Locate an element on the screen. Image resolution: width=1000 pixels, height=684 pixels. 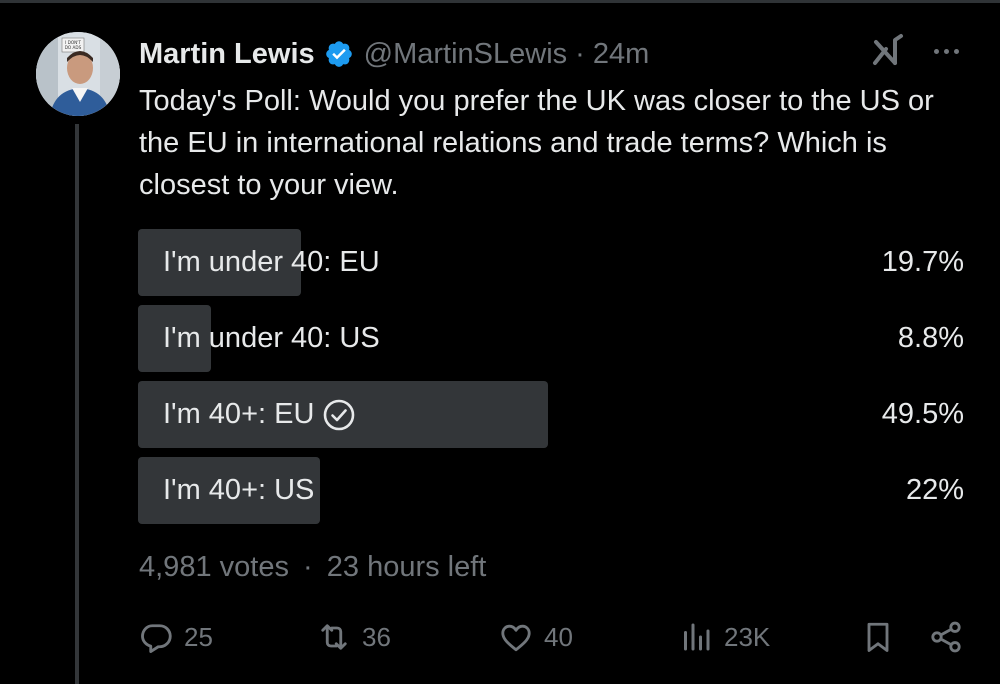
poll-meta: 4,981 votes · 23 hours left is located at coordinates (312, 567).